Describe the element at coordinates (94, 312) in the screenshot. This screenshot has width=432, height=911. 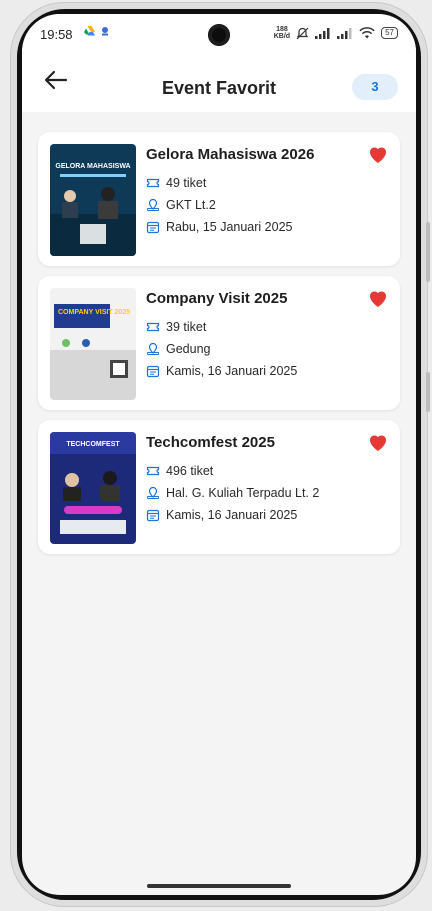
I see `poster-text: COMPANY VISIT 2025` at that location.